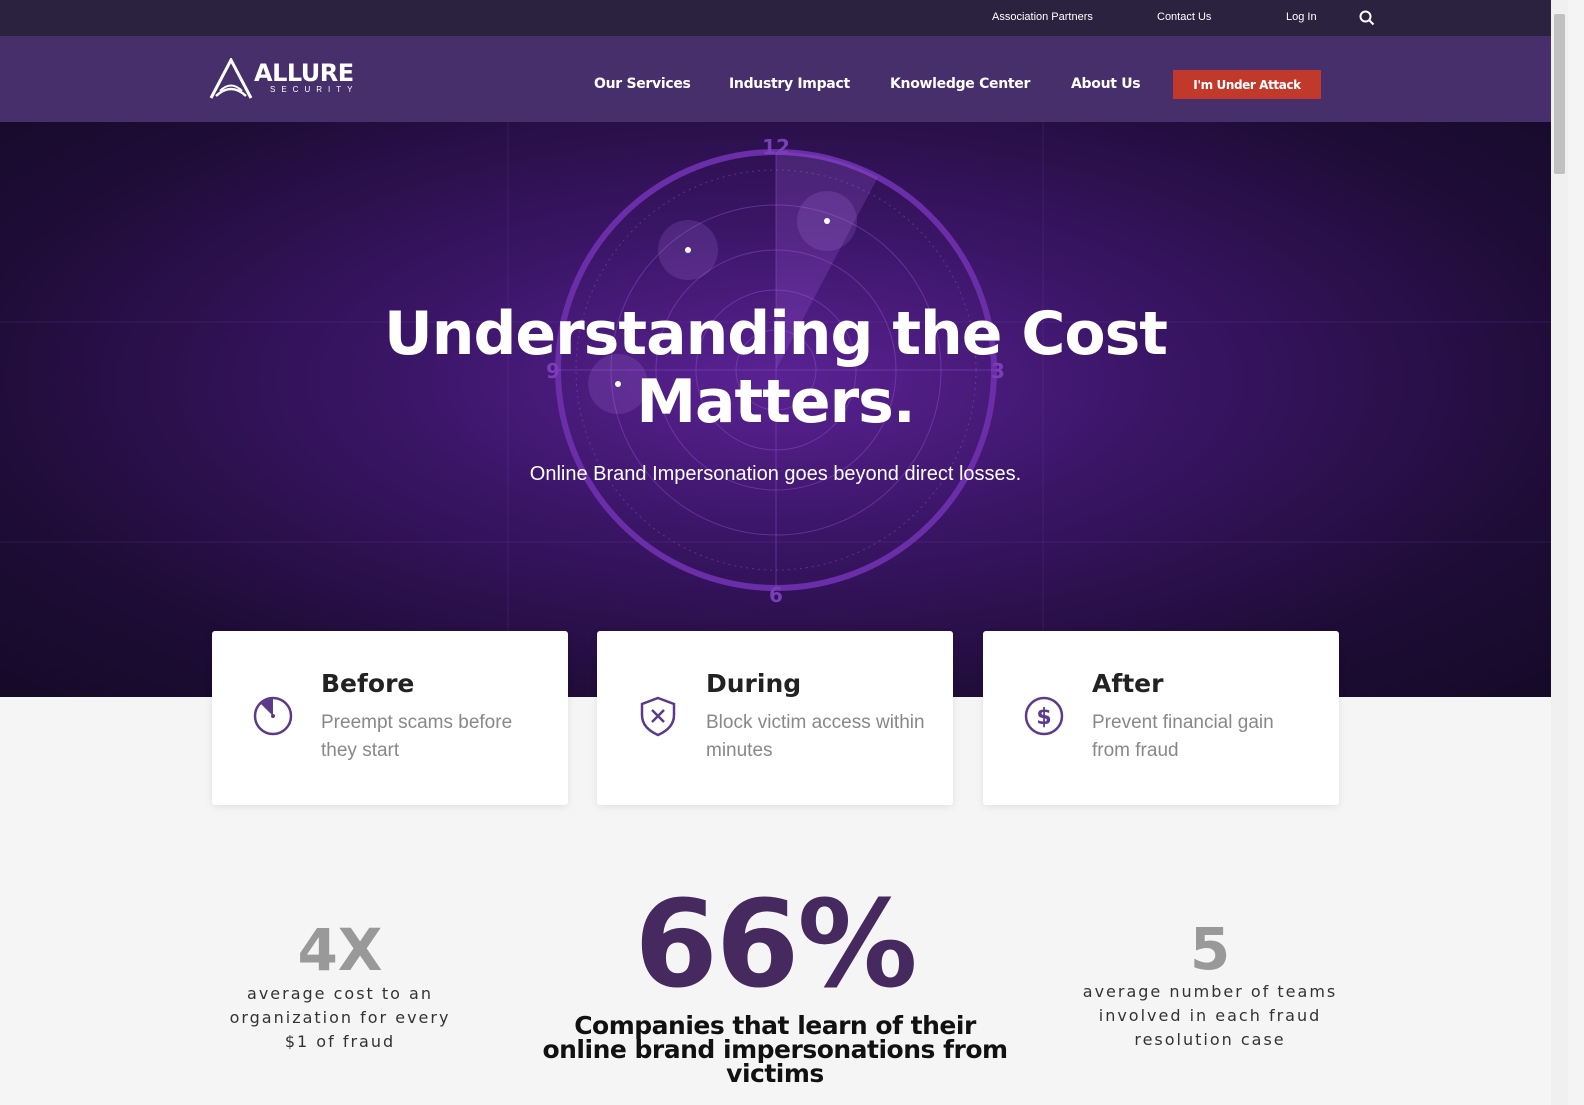 The image size is (1584, 1105). I want to click on dollar-icon: $, so click(1044, 716).